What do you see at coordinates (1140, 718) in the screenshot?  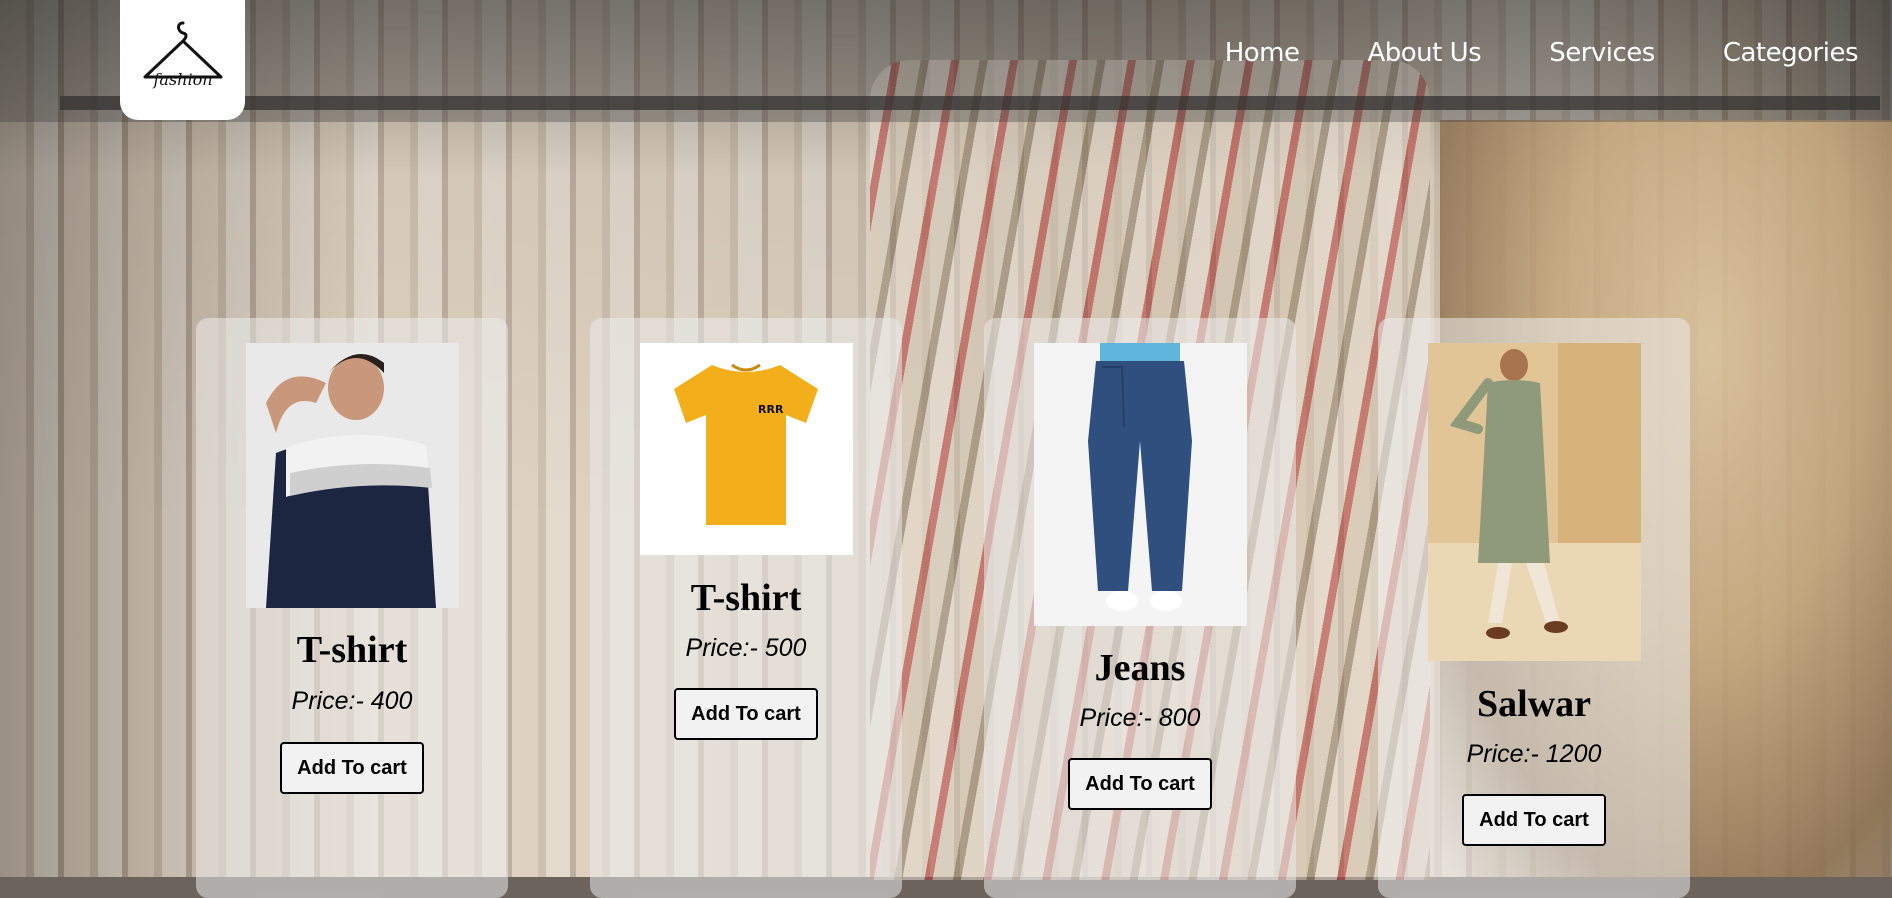 I see `product-price: Price:- 800` at bounding box center [1140, 718].